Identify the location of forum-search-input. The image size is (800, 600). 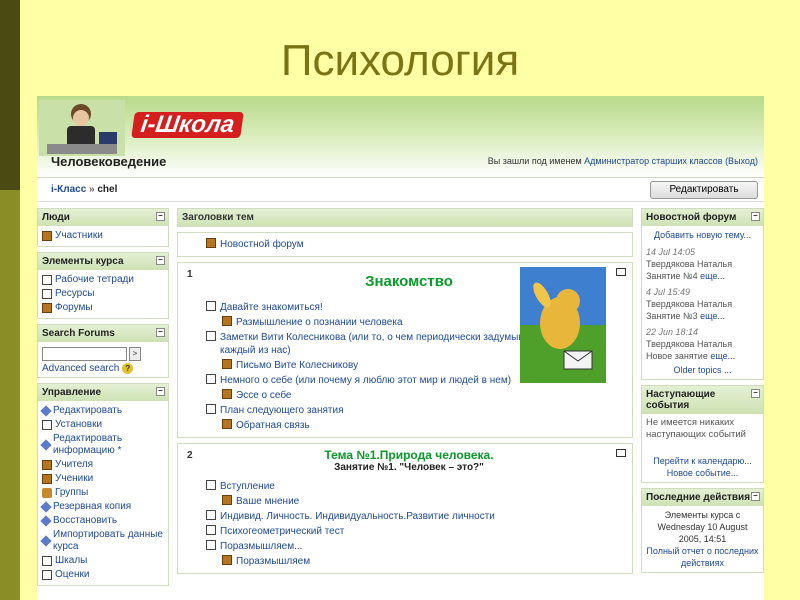
(84, 354).